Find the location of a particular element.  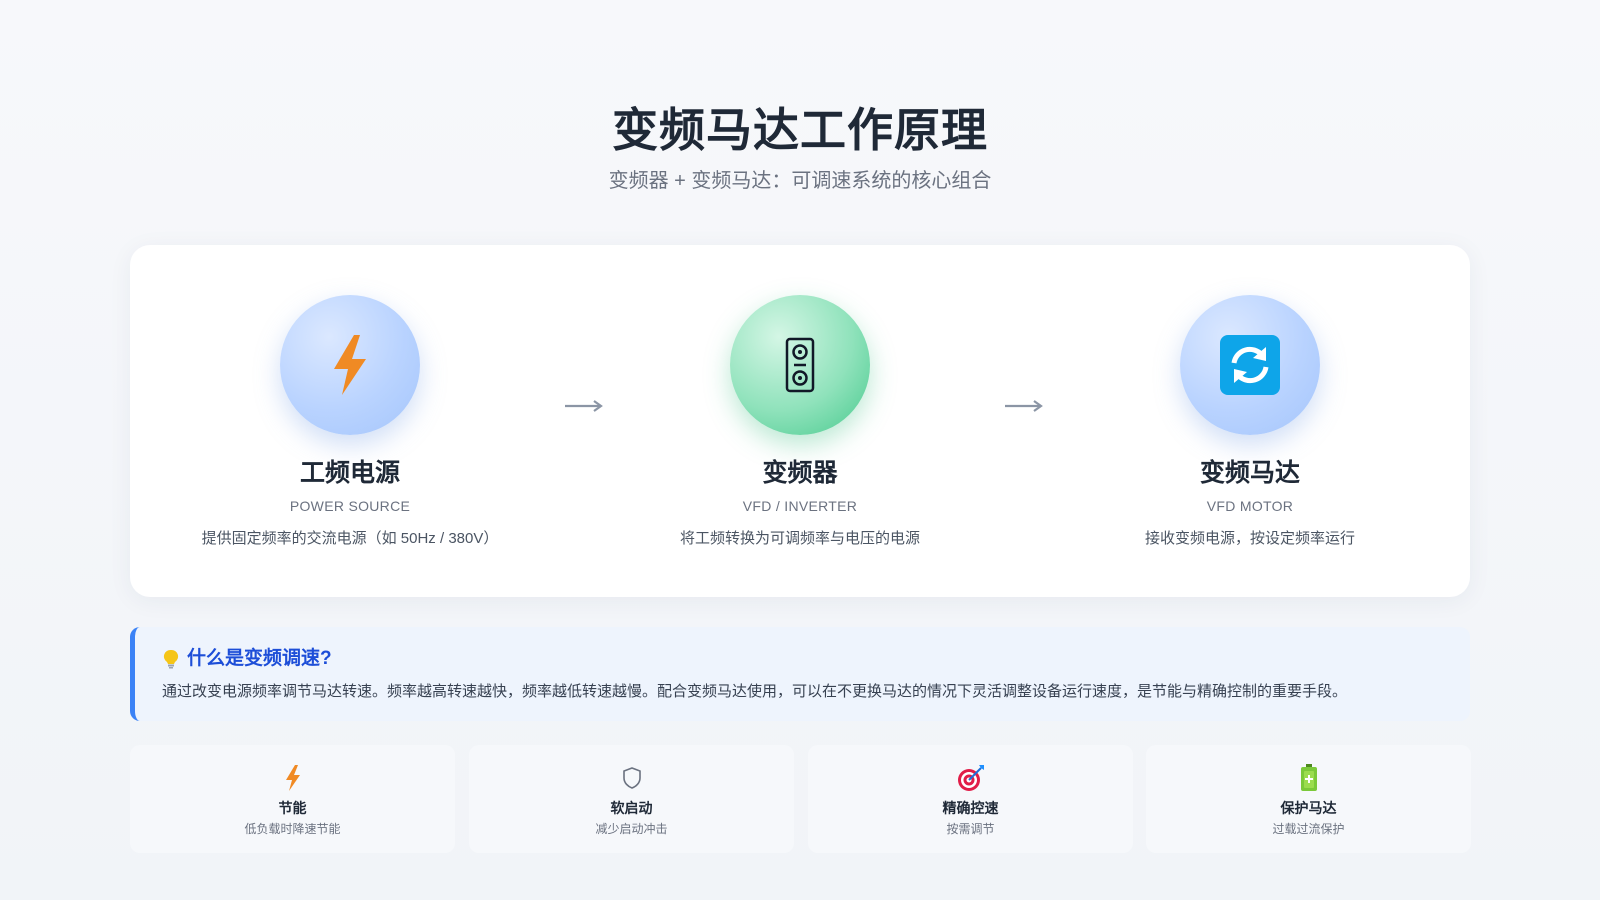

control-knobs-icon is located at coordinates (800, 365).